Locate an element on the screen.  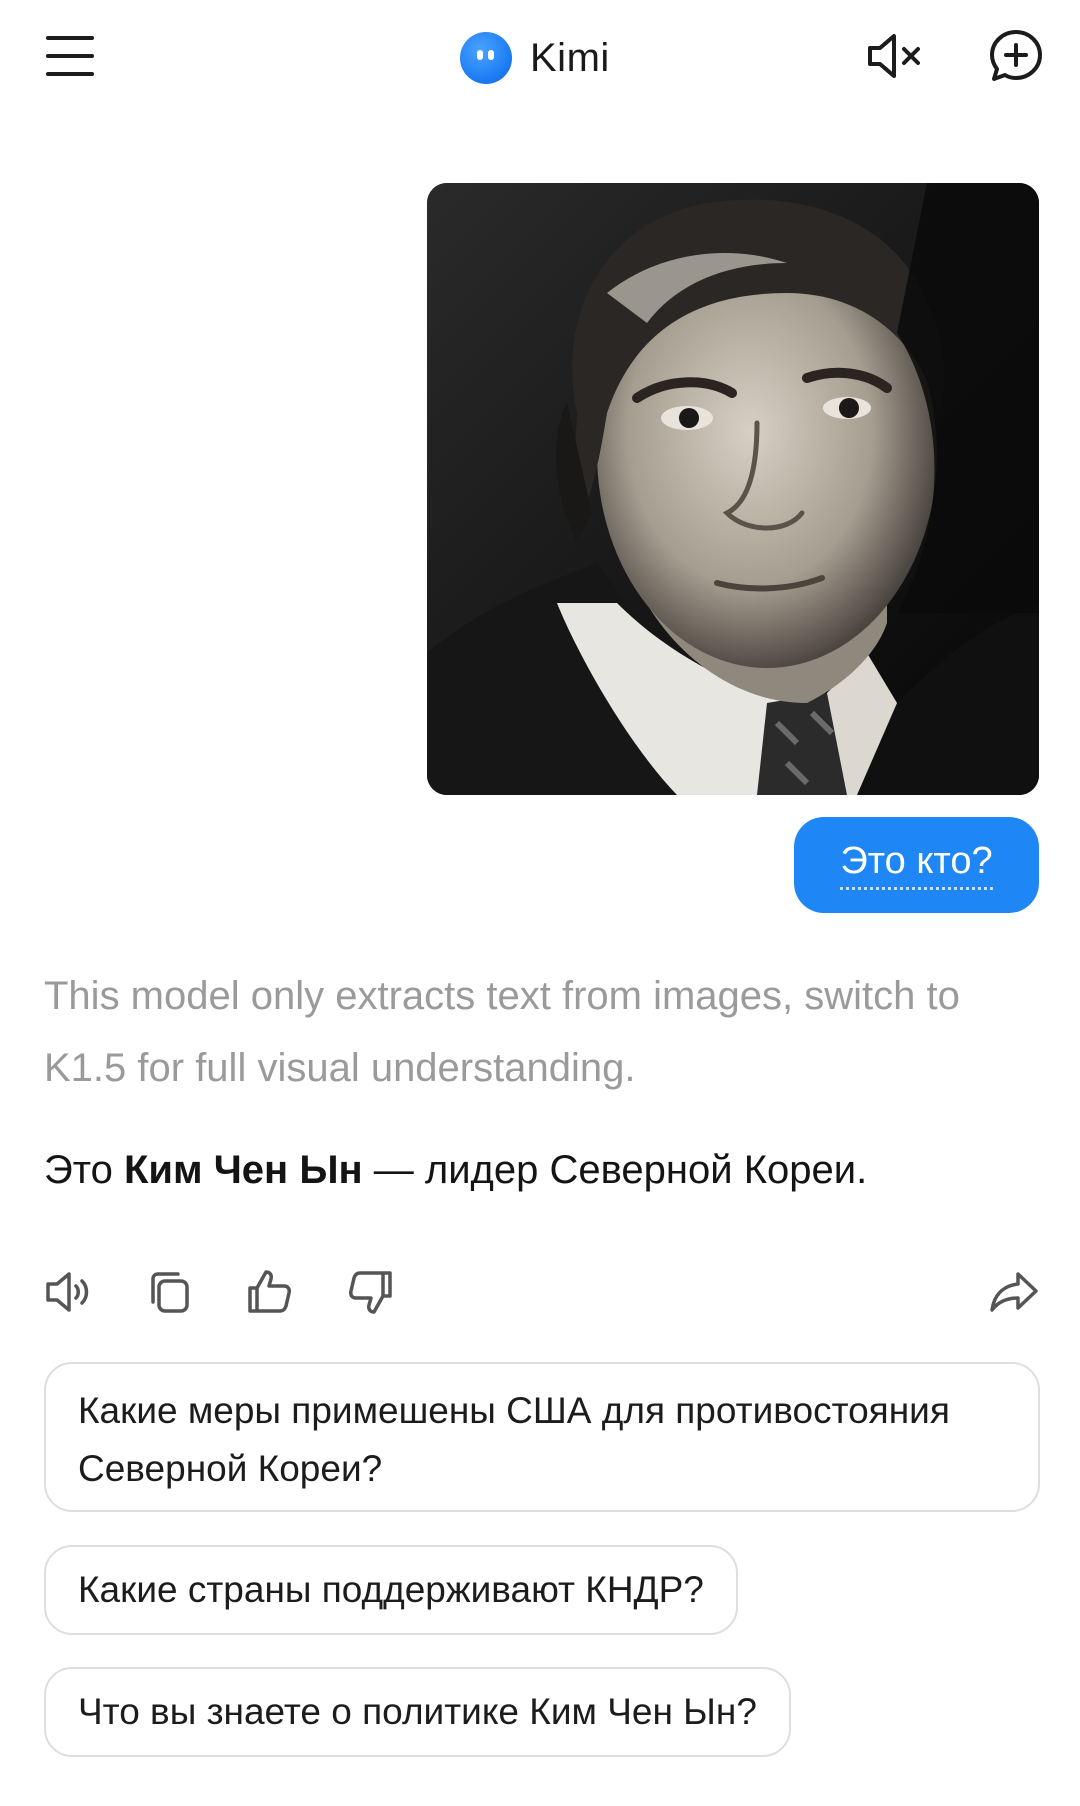
share-icon is located at coordinates (1014, 1292).